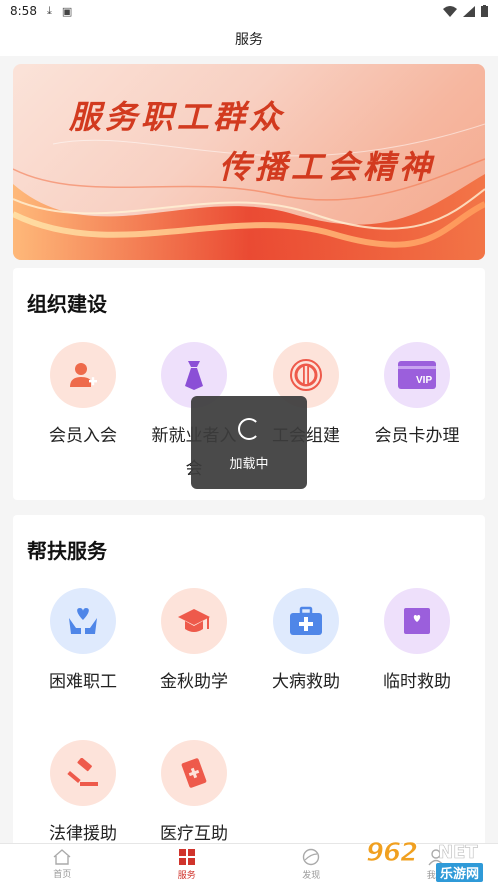  What do you see at coordinates (249, 442) in the screenshot?
I see `loading-toast: 加载中` at bounding box center [249, 442].